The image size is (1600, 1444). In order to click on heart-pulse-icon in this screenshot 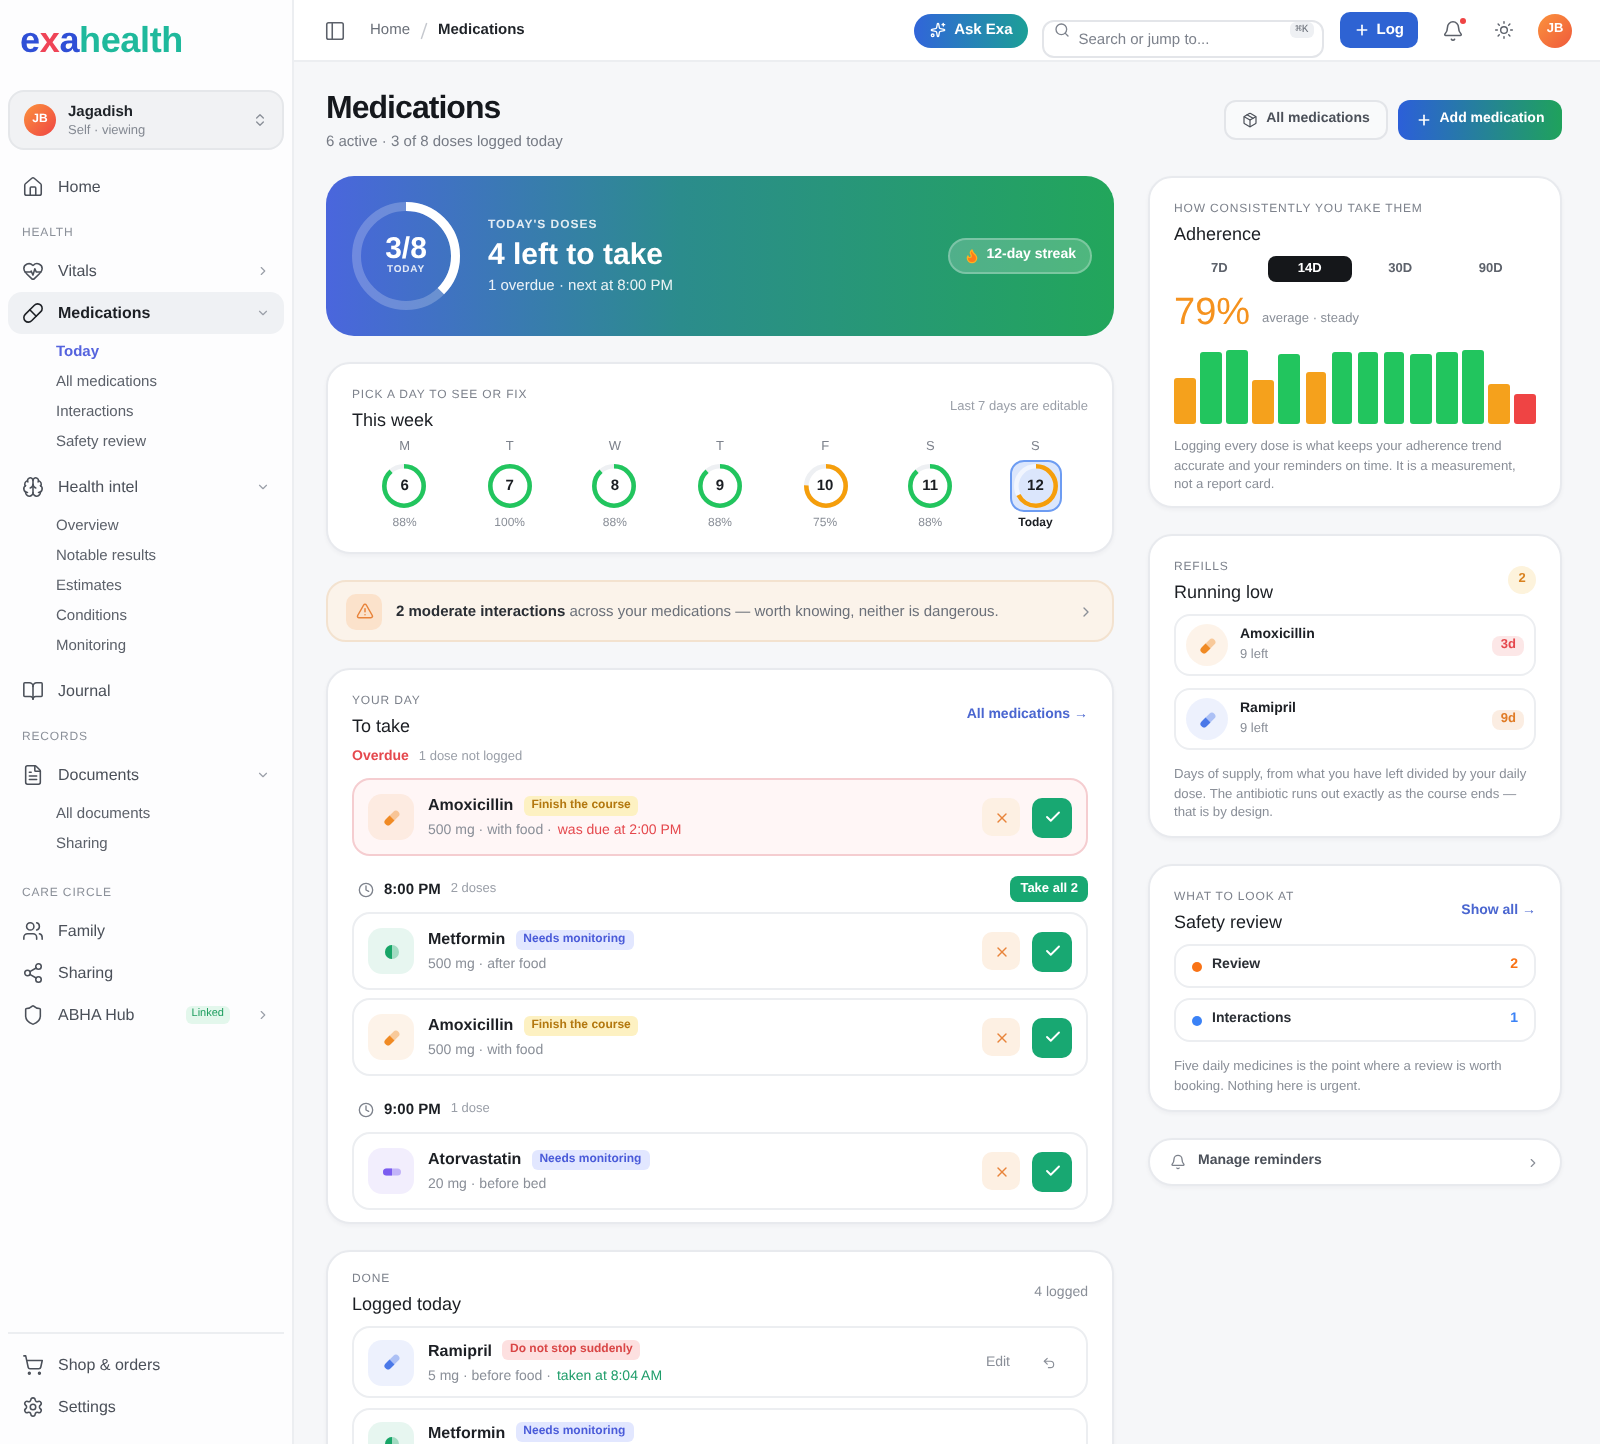, I will do `click(33, 271)`.